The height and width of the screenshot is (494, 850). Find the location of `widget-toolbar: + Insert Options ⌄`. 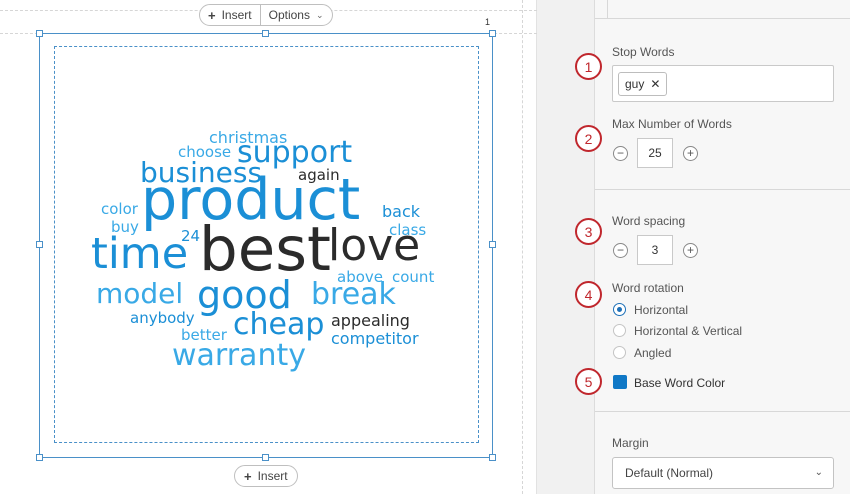

widget-toolbar: + Insert Options ⌄ is located at coordinates (266, 15).